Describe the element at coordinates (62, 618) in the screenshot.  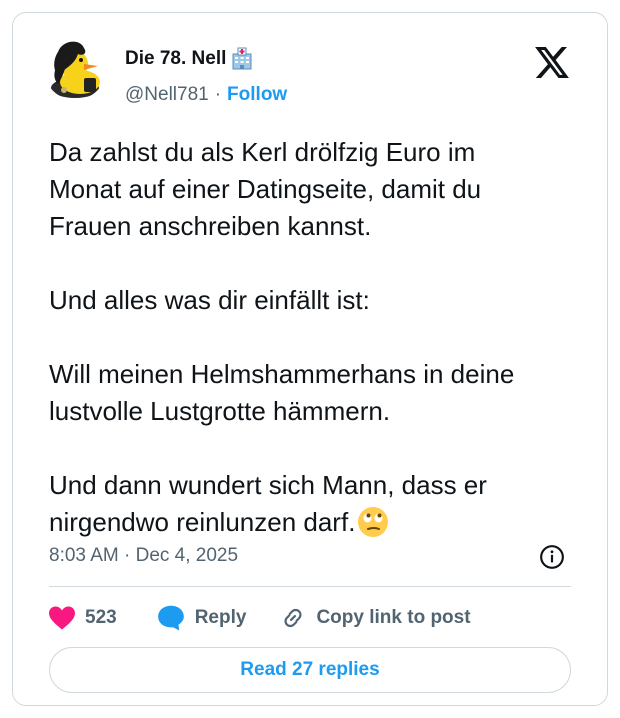
I see `heart-icon` at that location.